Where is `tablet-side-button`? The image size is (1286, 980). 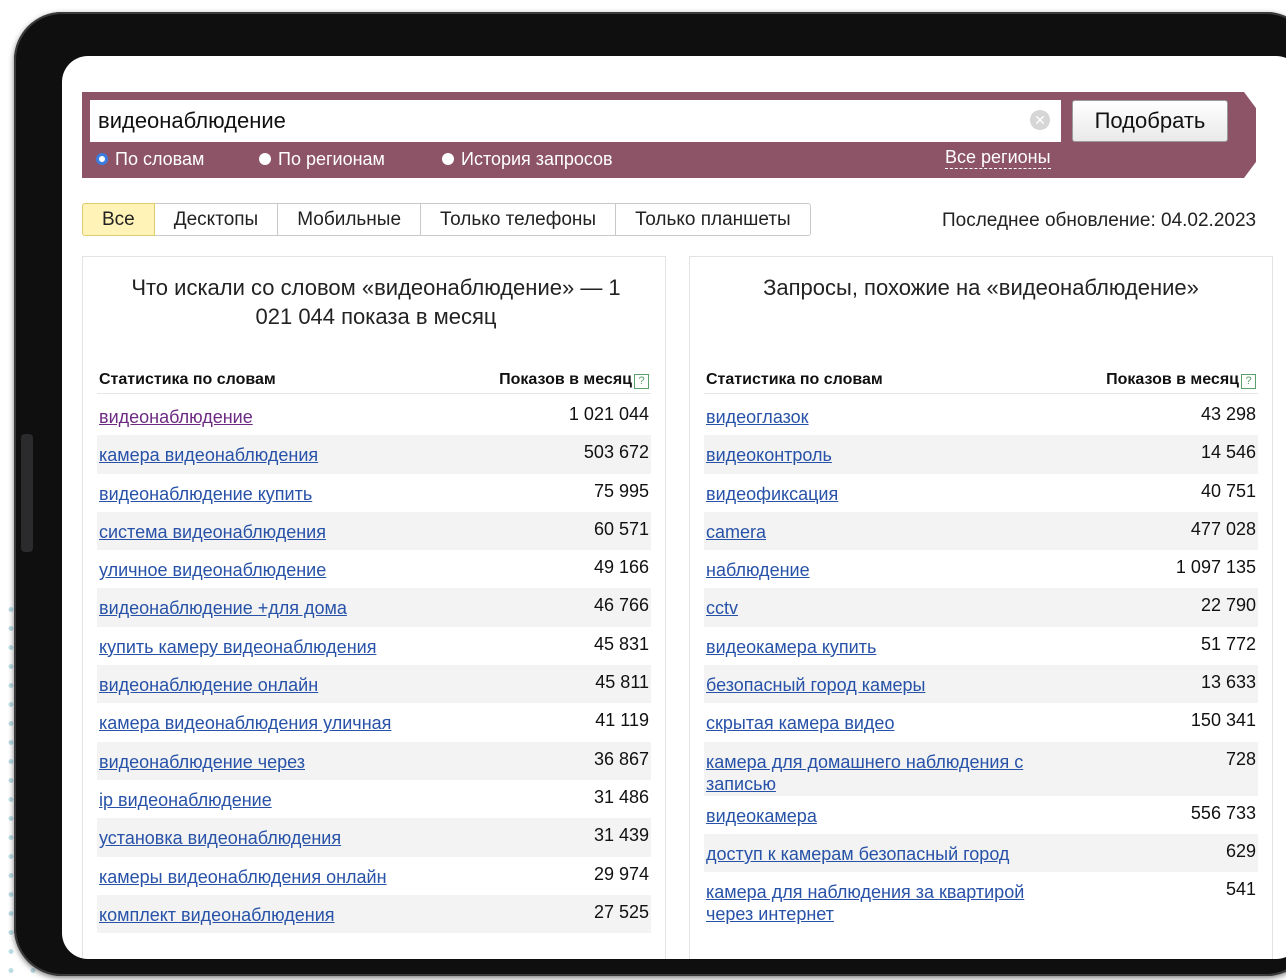
tablet-side-button is located at coordinates (27, 493).